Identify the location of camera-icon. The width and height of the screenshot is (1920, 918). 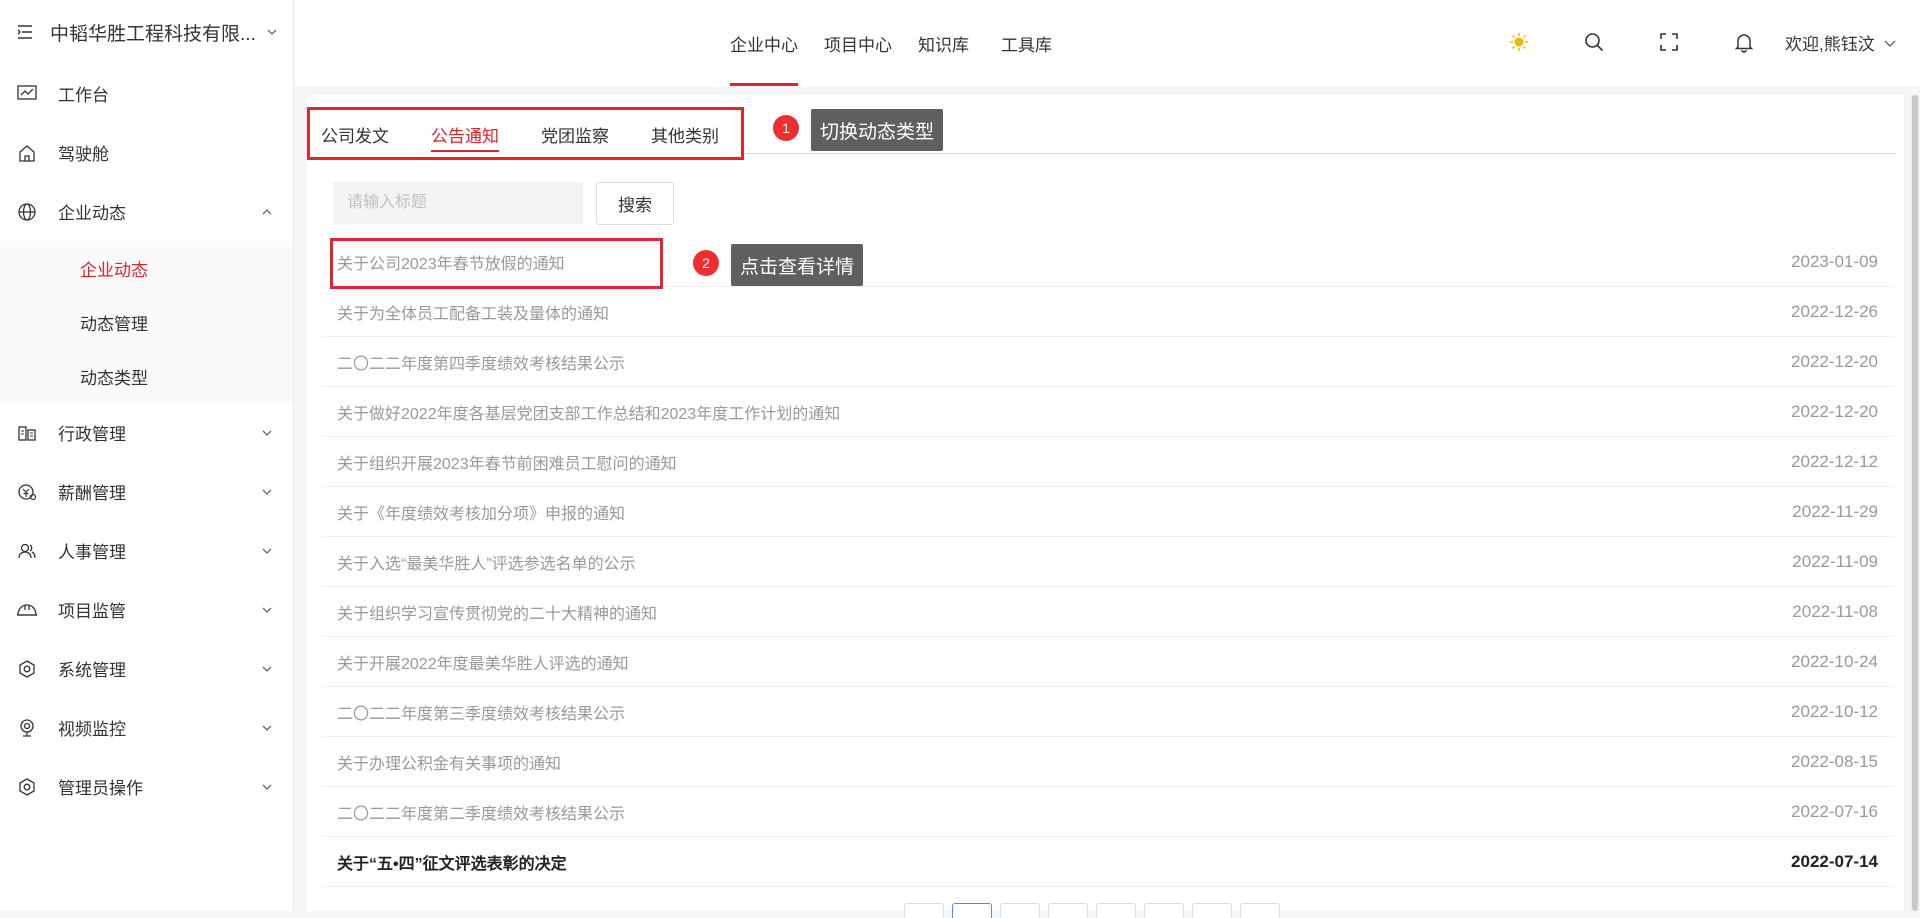
(27, 728).